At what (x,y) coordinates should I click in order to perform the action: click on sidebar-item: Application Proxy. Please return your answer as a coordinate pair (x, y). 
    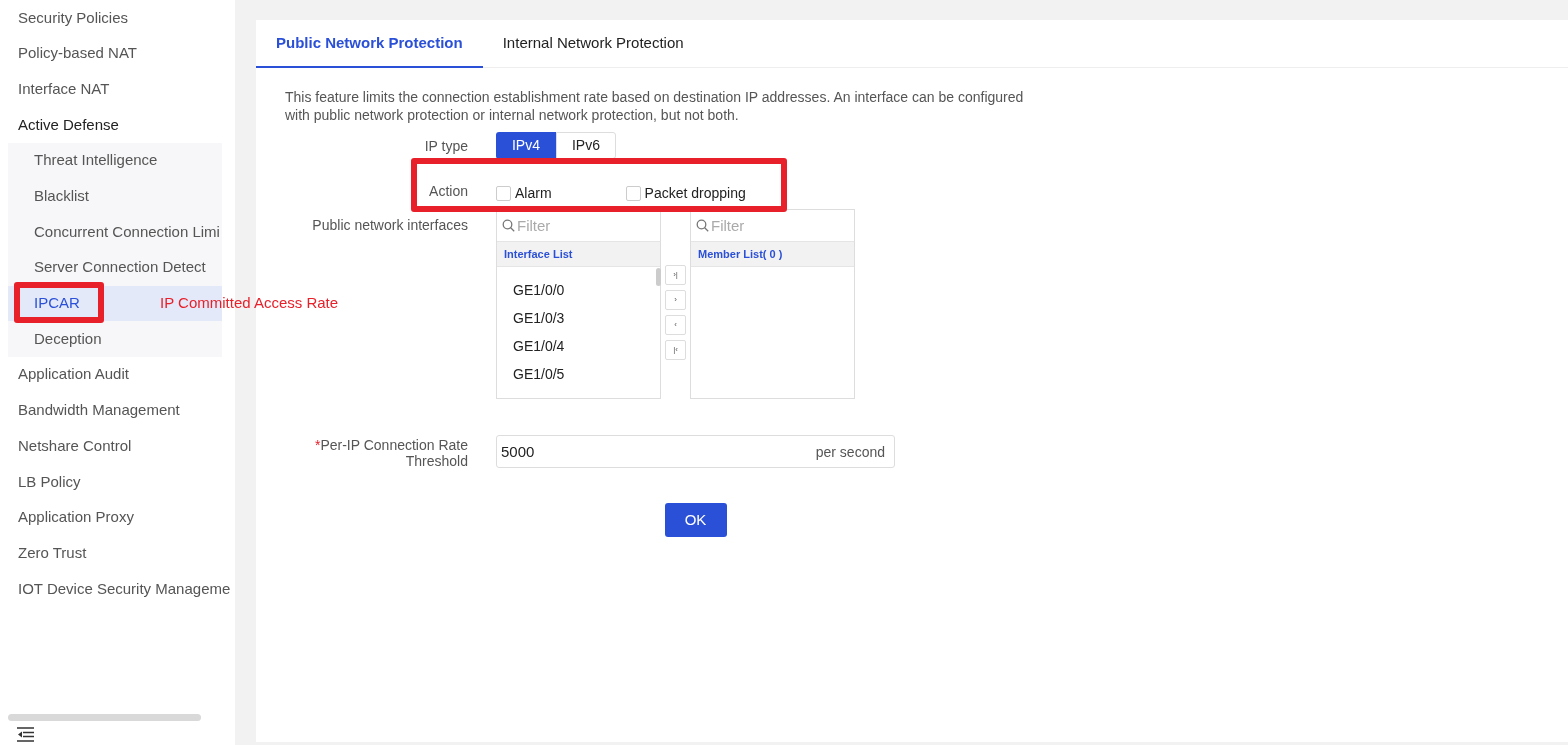
    Looking at the image, I should click on (117, 517).